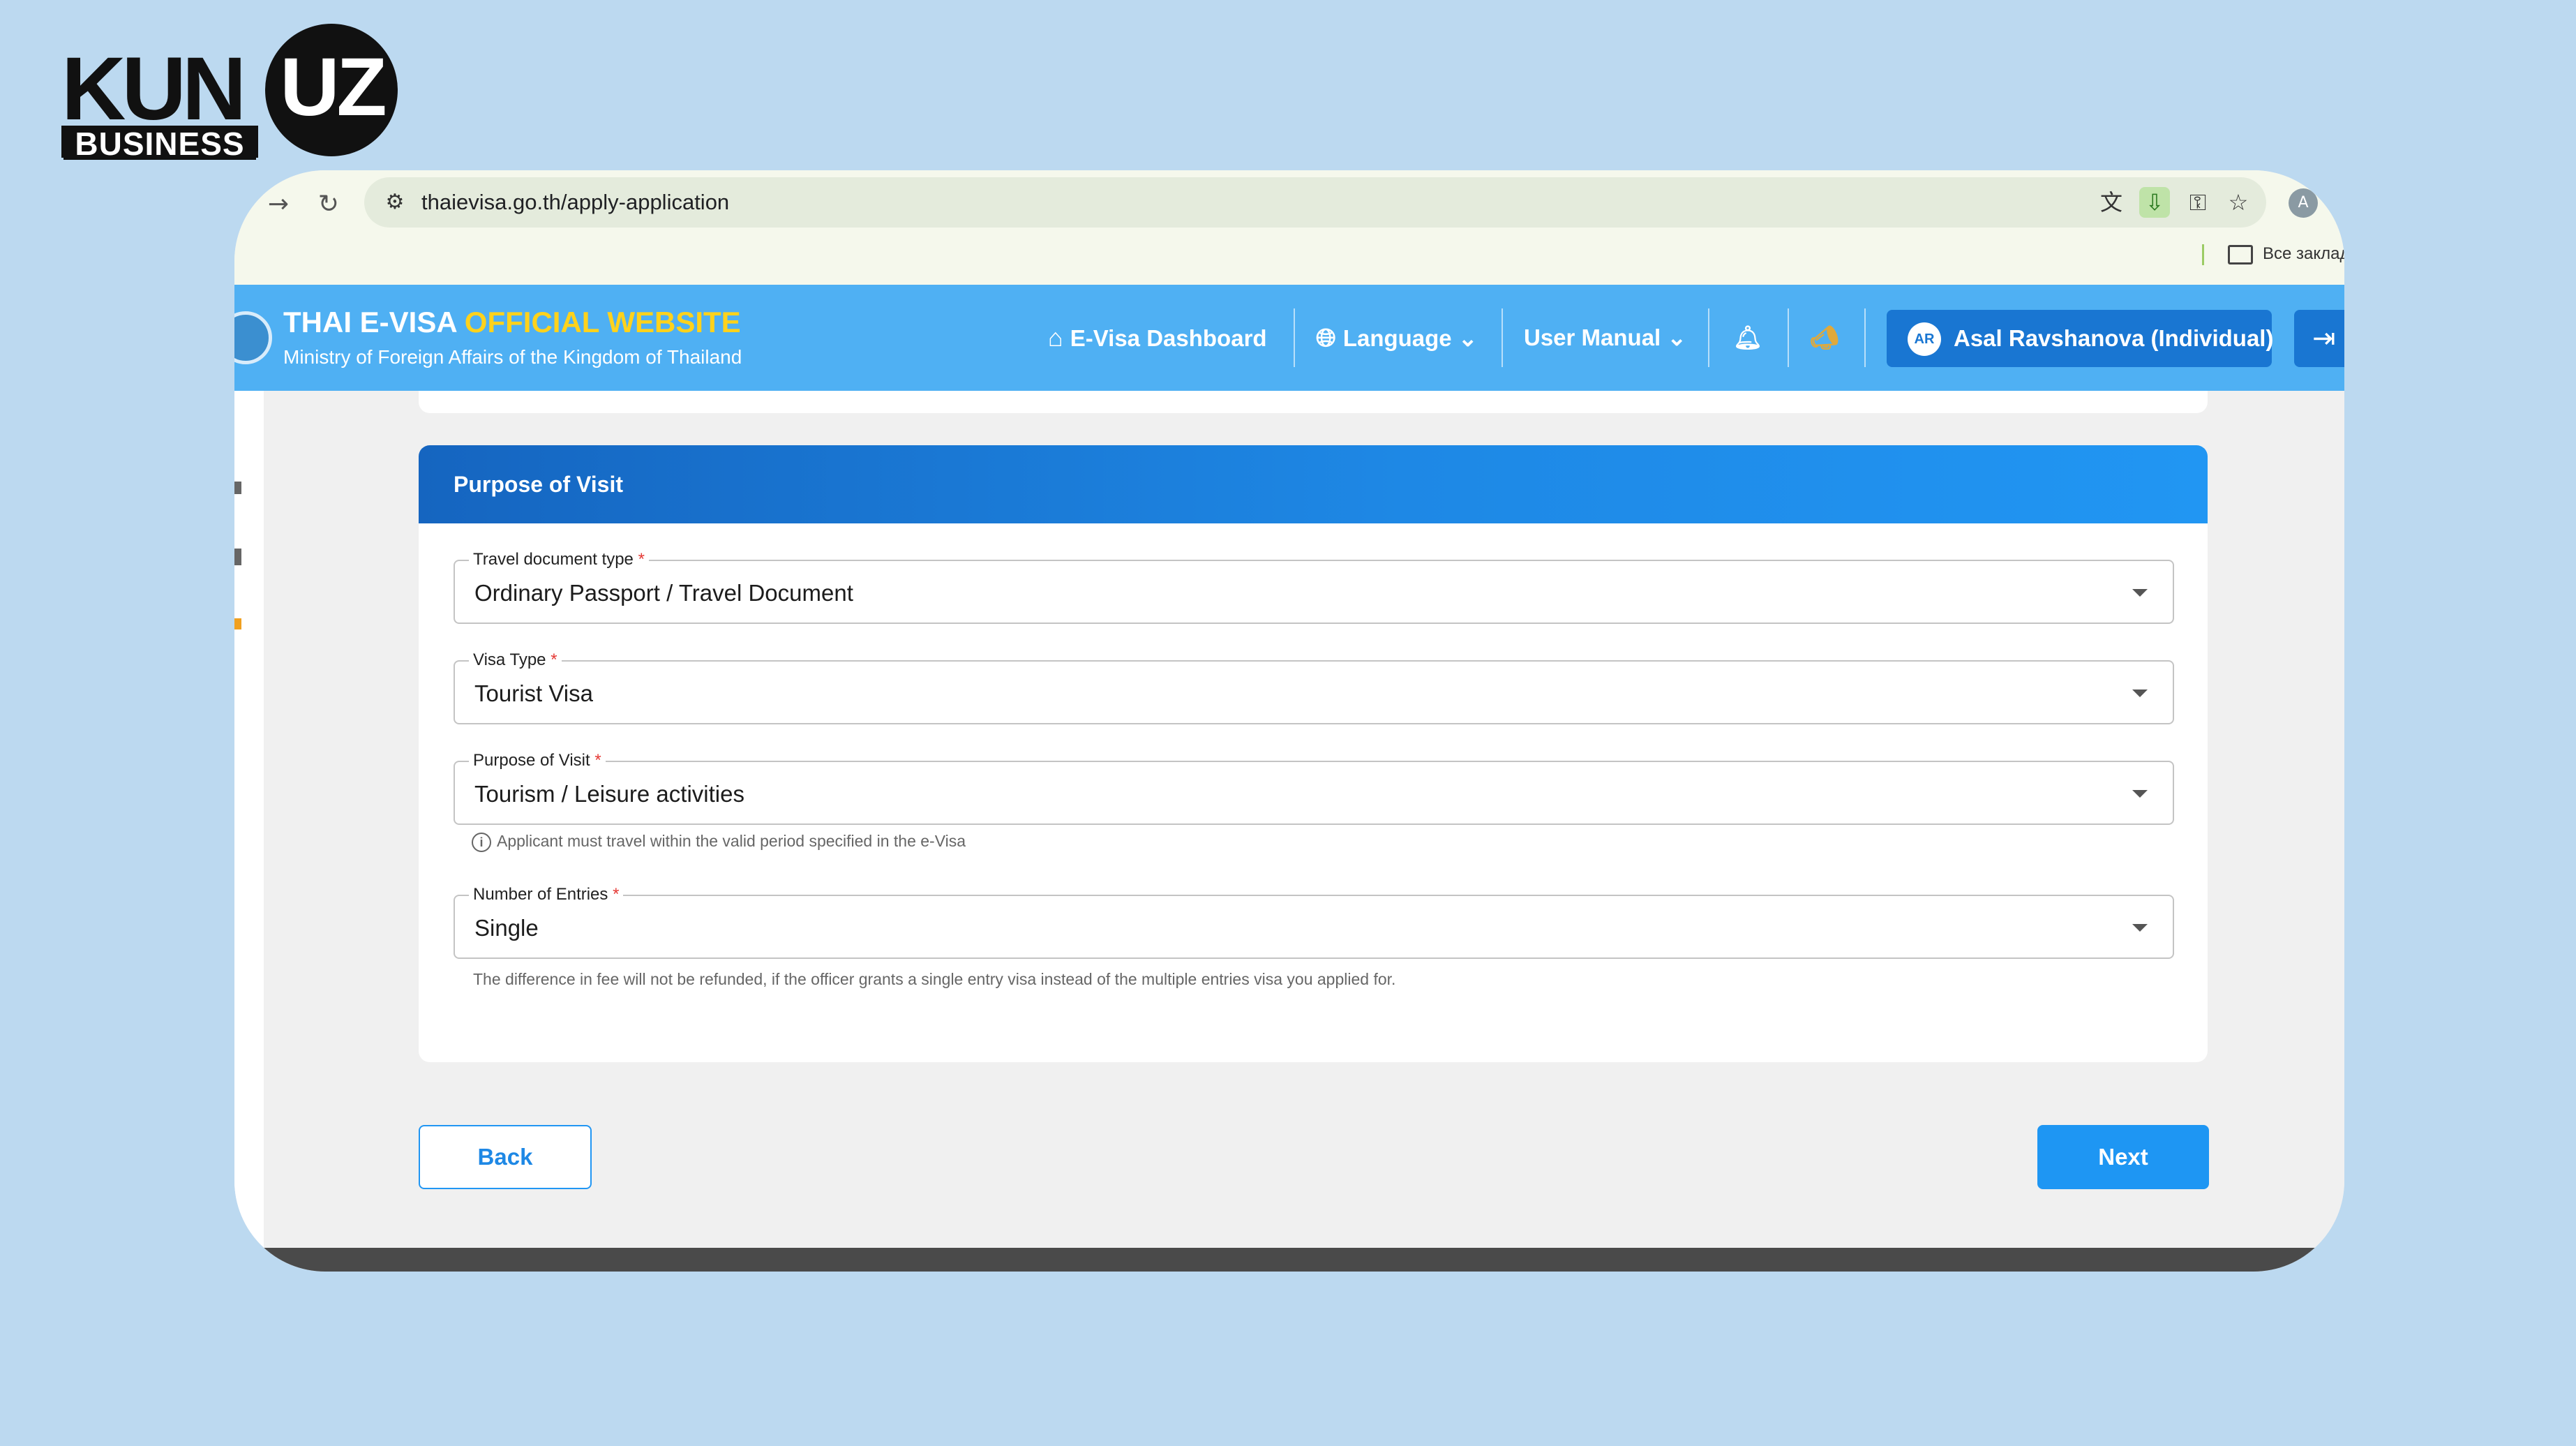 Image resolution: width=2576 pixels, height=1446 pixels. Describe the element at coordinates (1313, 484) in the screenshot. I see `card-header: Purpose of Visit` at that location.